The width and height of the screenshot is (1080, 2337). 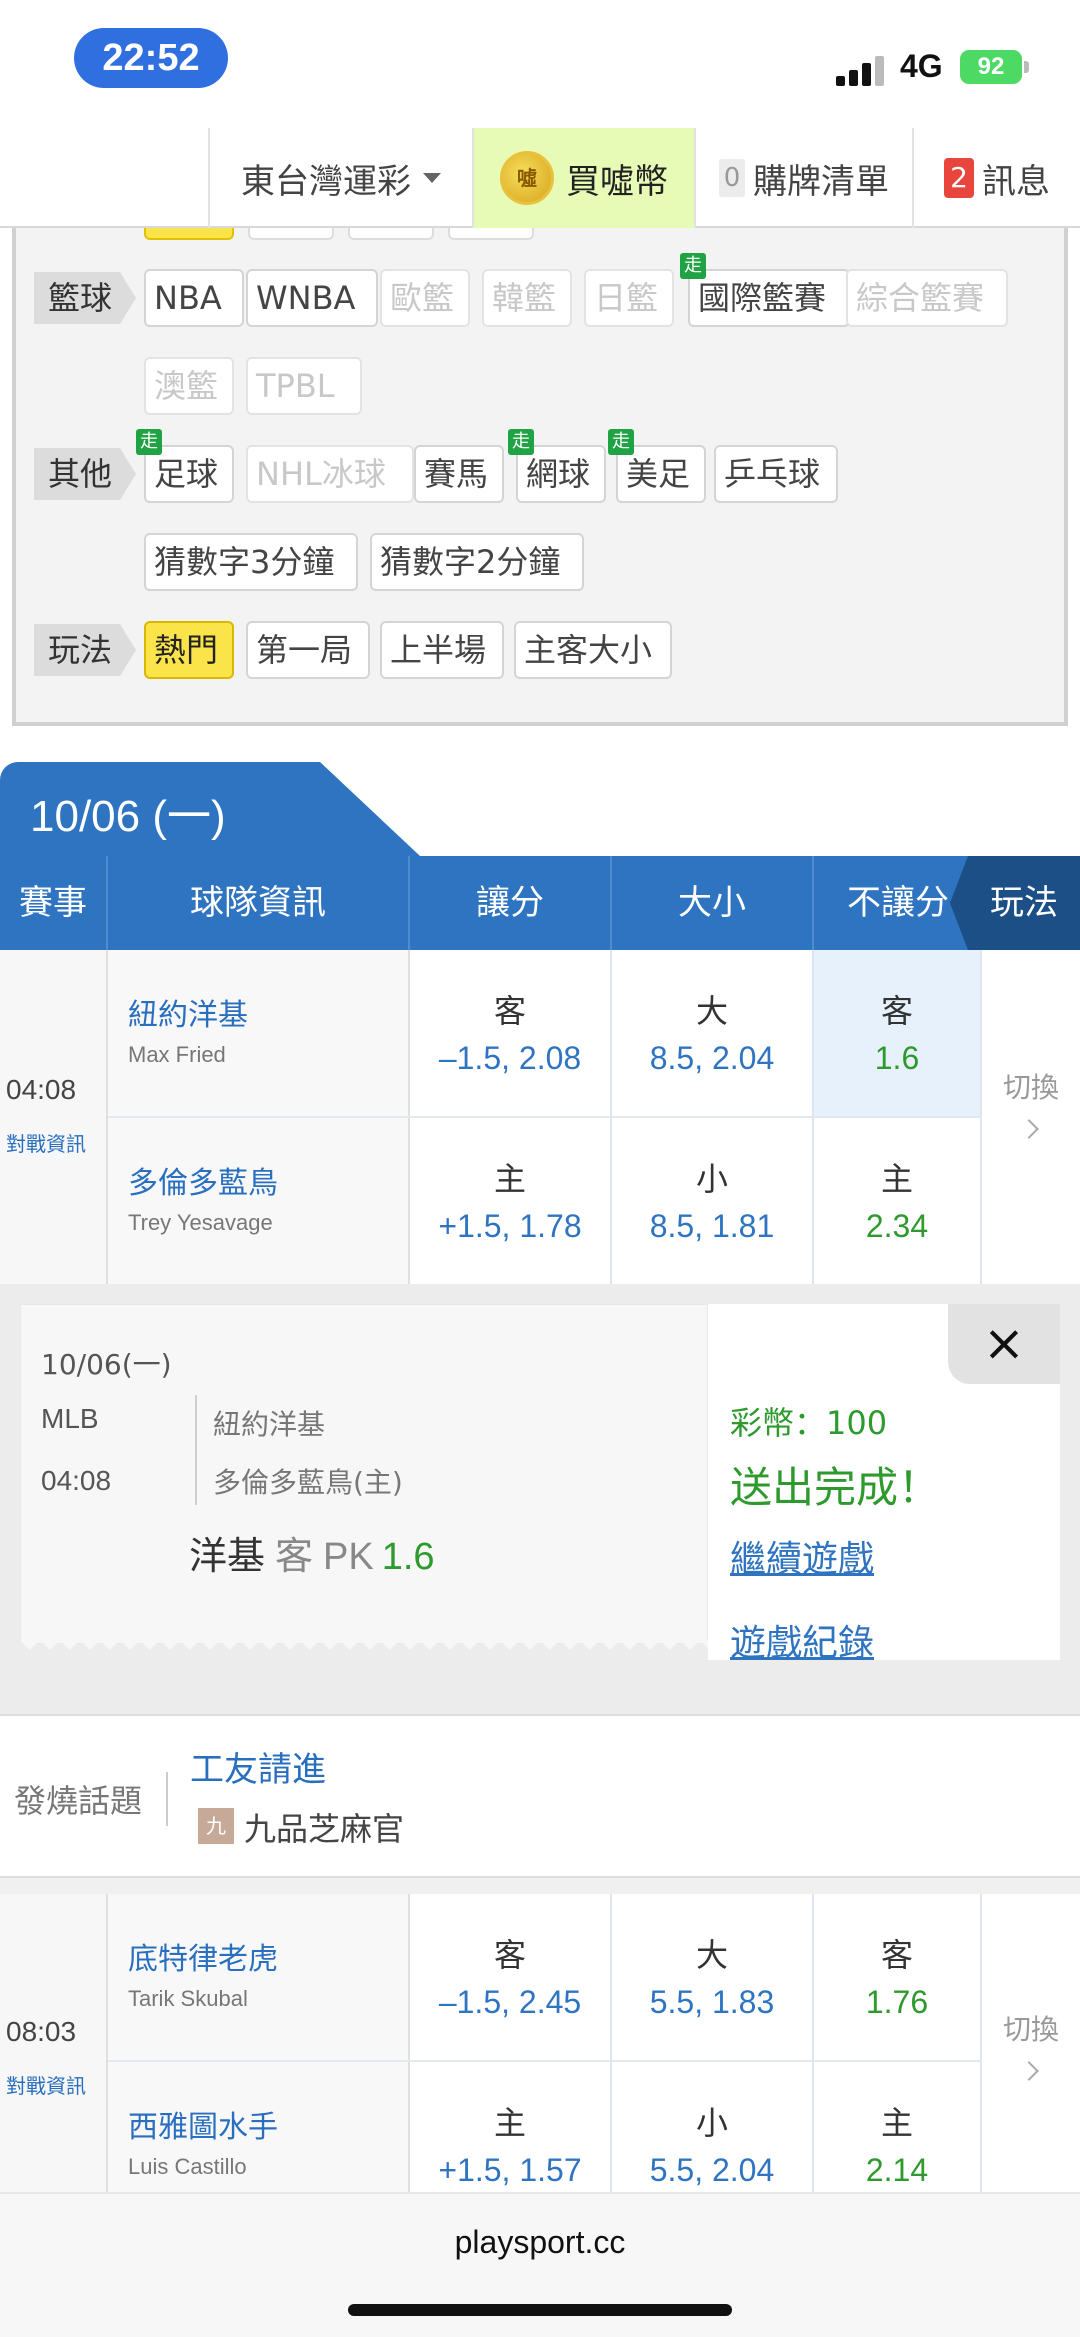 I want to click on chip-japan-basketball: 日籃, so click(x=629, y=298).